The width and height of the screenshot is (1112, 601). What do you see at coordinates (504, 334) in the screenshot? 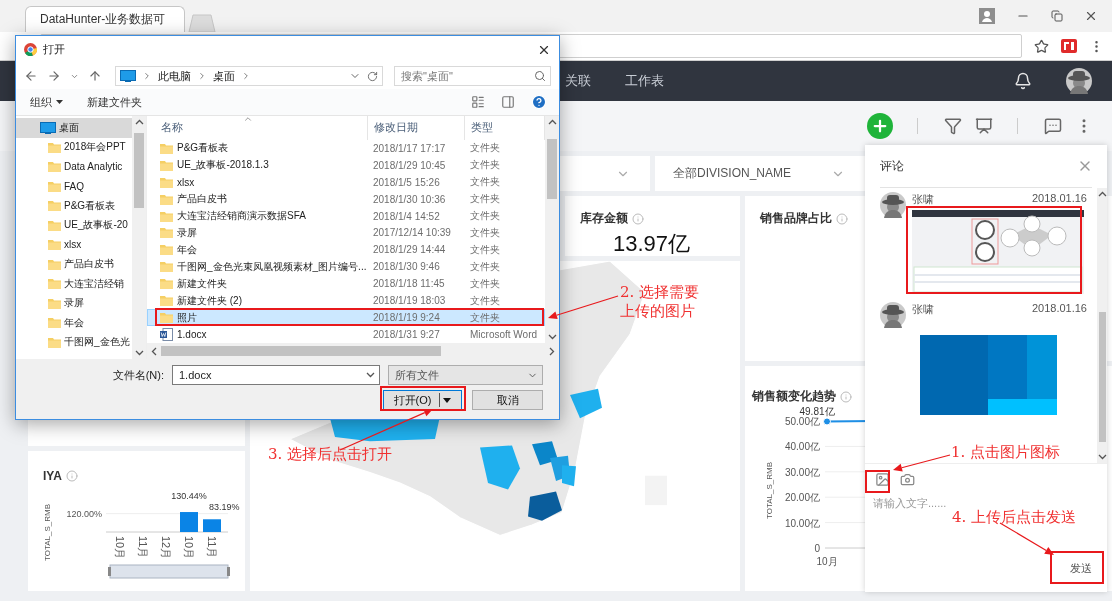
I see `file-type: Microsoft Word` at bounding box center [504, 334].